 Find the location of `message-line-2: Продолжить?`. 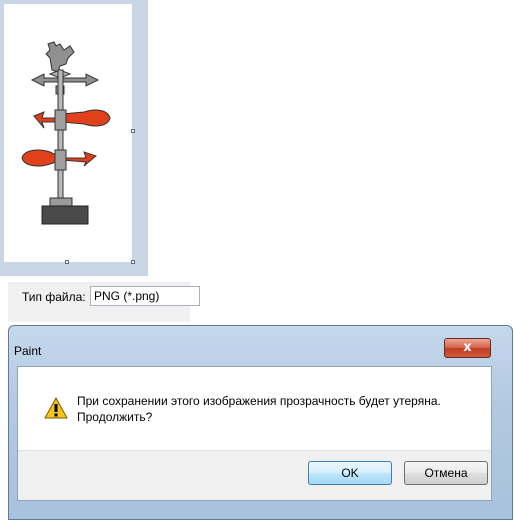

message-line-2: Продолжить? is located at coordinates (115, 417).